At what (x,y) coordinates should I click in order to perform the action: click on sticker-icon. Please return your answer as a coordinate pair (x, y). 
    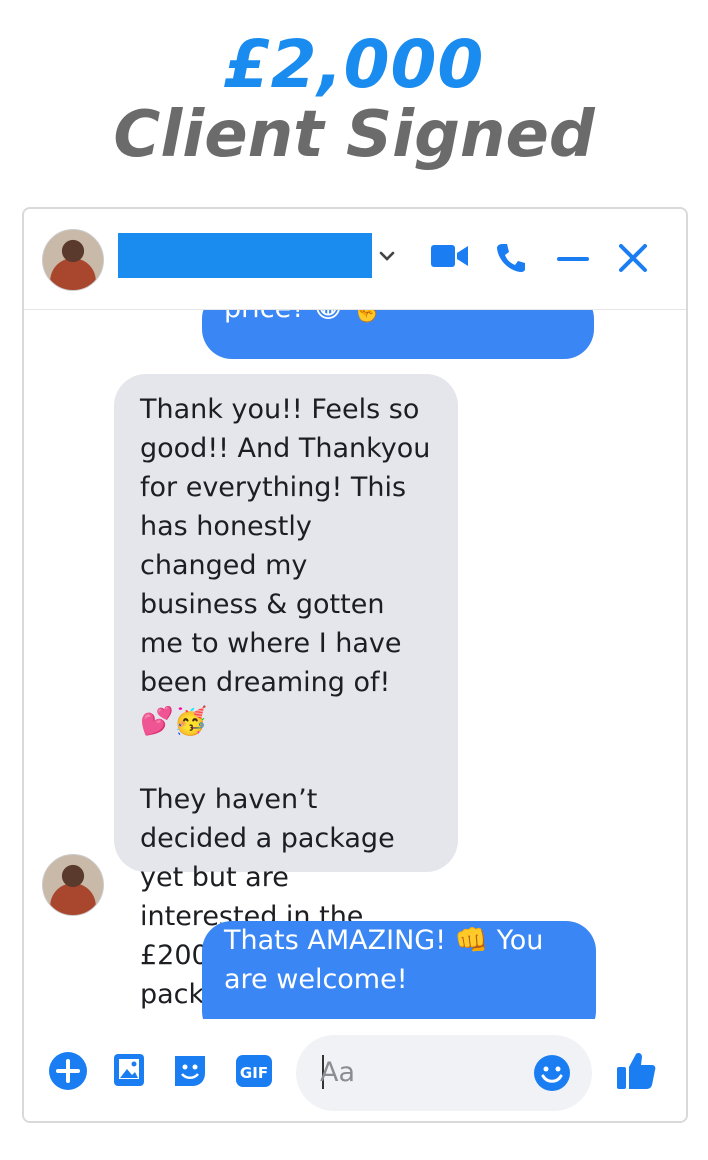
    Looking at the image, I should click on (190, 1073).